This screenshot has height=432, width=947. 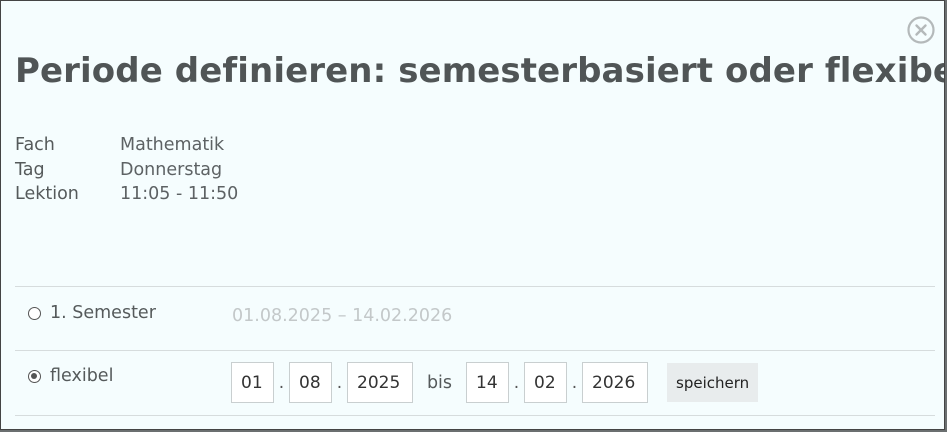 I want to click on info-value: 11:05 - 11:50, so click(x=179, y=194).